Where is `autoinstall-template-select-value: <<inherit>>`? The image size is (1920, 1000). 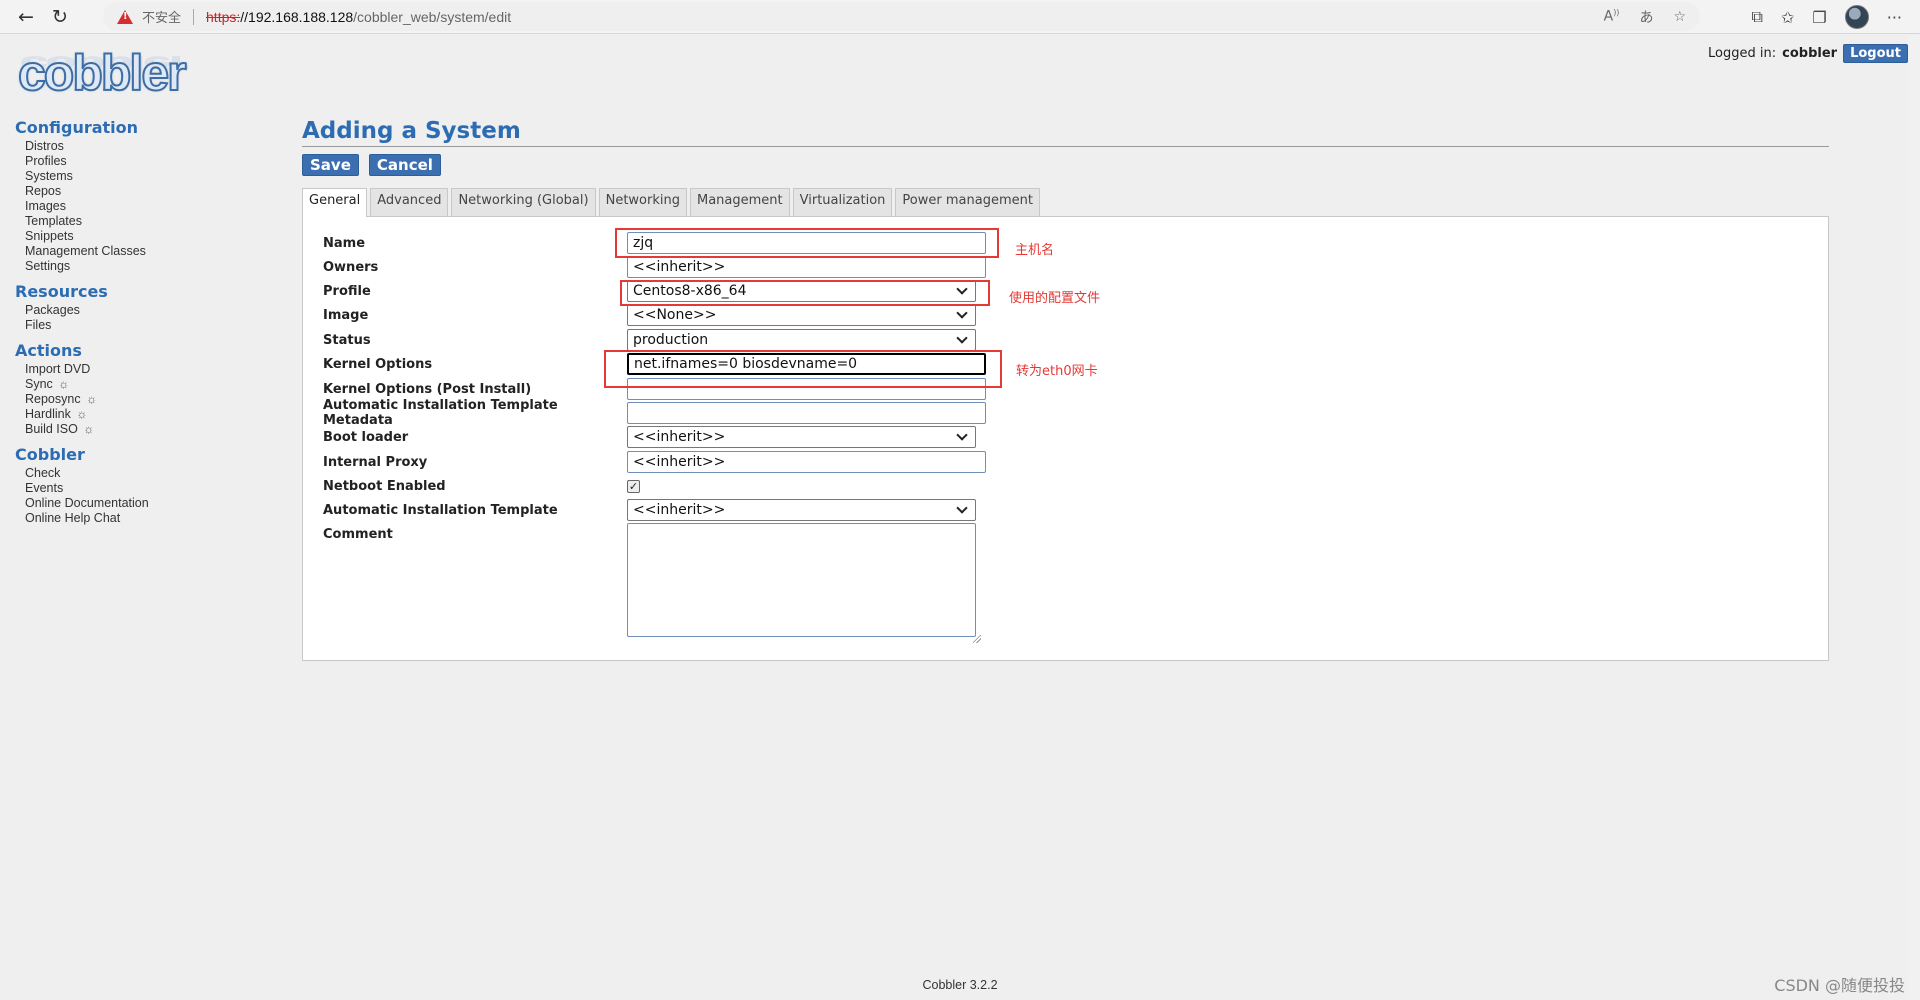 autoinstall-template-select-value: <<inherit>> is located at coordinates (679, 510).